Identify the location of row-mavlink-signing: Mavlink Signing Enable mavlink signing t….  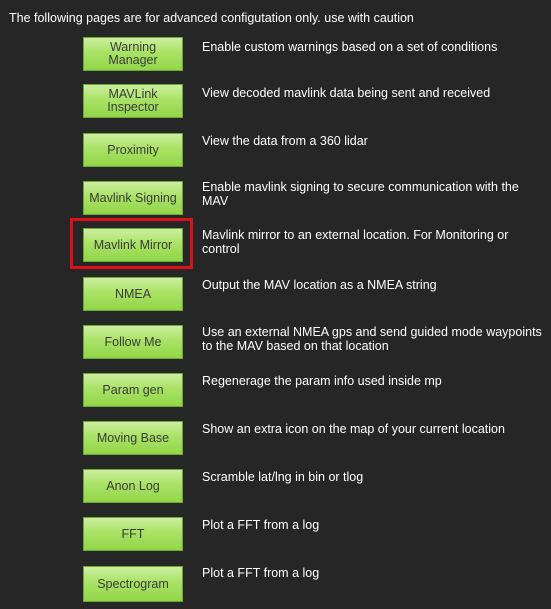
(275, 200).